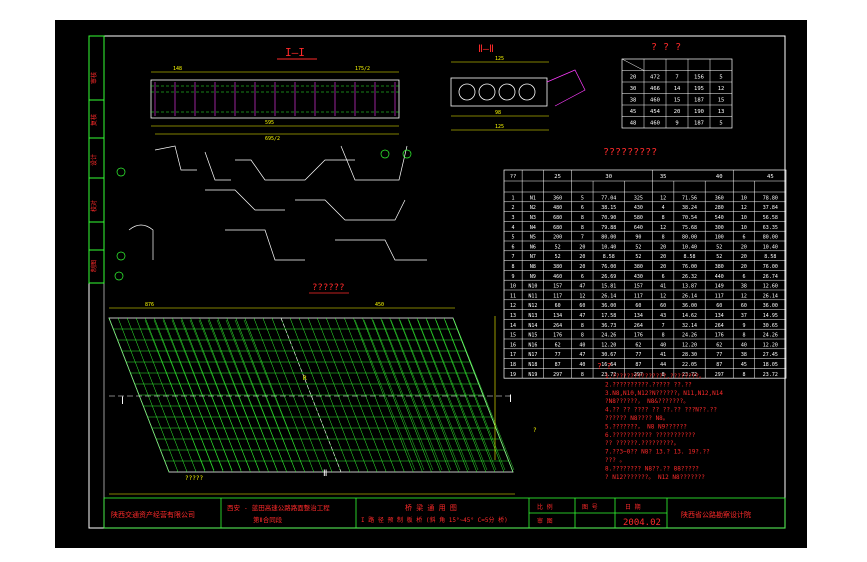 This screenshot has height=562, width=867. Describe the element at coordinates (743, 326) in the screenshot. I see `big-table-cell: 9` at that location.